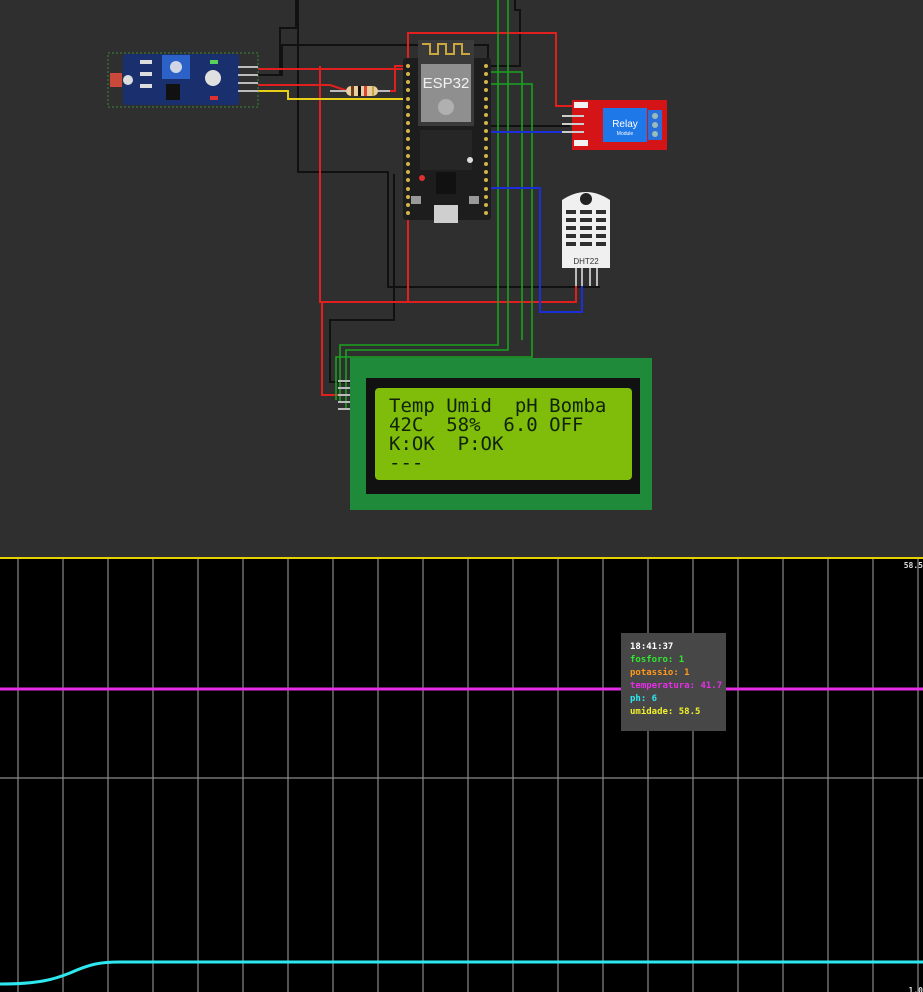 The image size is (923, 992). Describe the element at coordinates (644, 699) in the screenshot. I see `tooltip-row-ph: ph: 6` at that location.